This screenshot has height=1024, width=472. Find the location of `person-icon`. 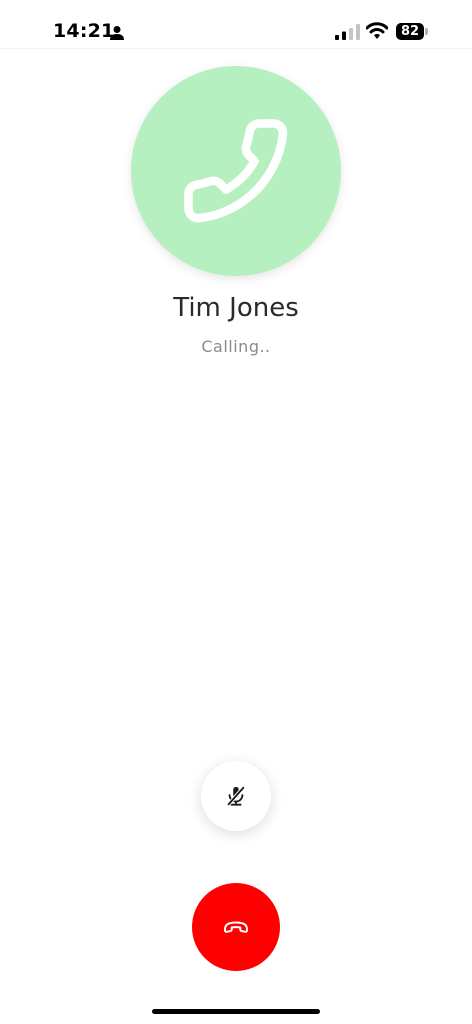

person-icon is located at coordinates (117, 33).